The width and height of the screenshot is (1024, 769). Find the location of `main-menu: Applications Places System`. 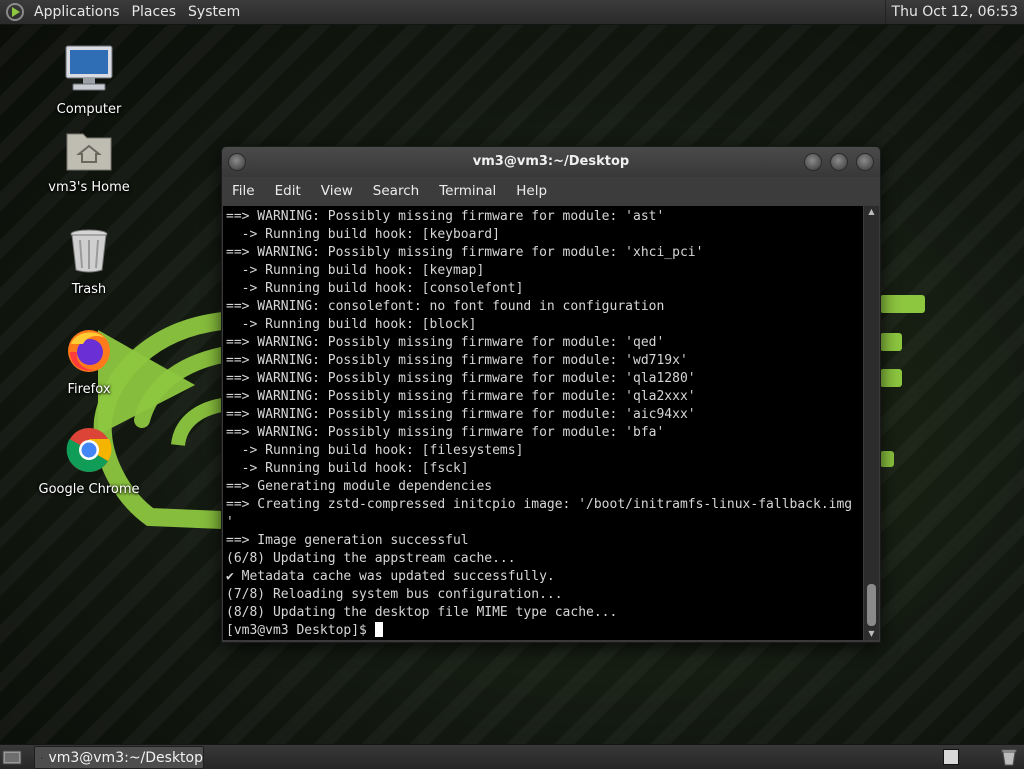

main-menu: Applications Places System is located at coordinates (126, 12).